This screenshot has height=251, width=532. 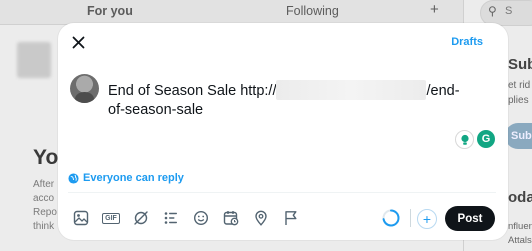 I want to click on schedule-icon, so click(x=231, y=218).